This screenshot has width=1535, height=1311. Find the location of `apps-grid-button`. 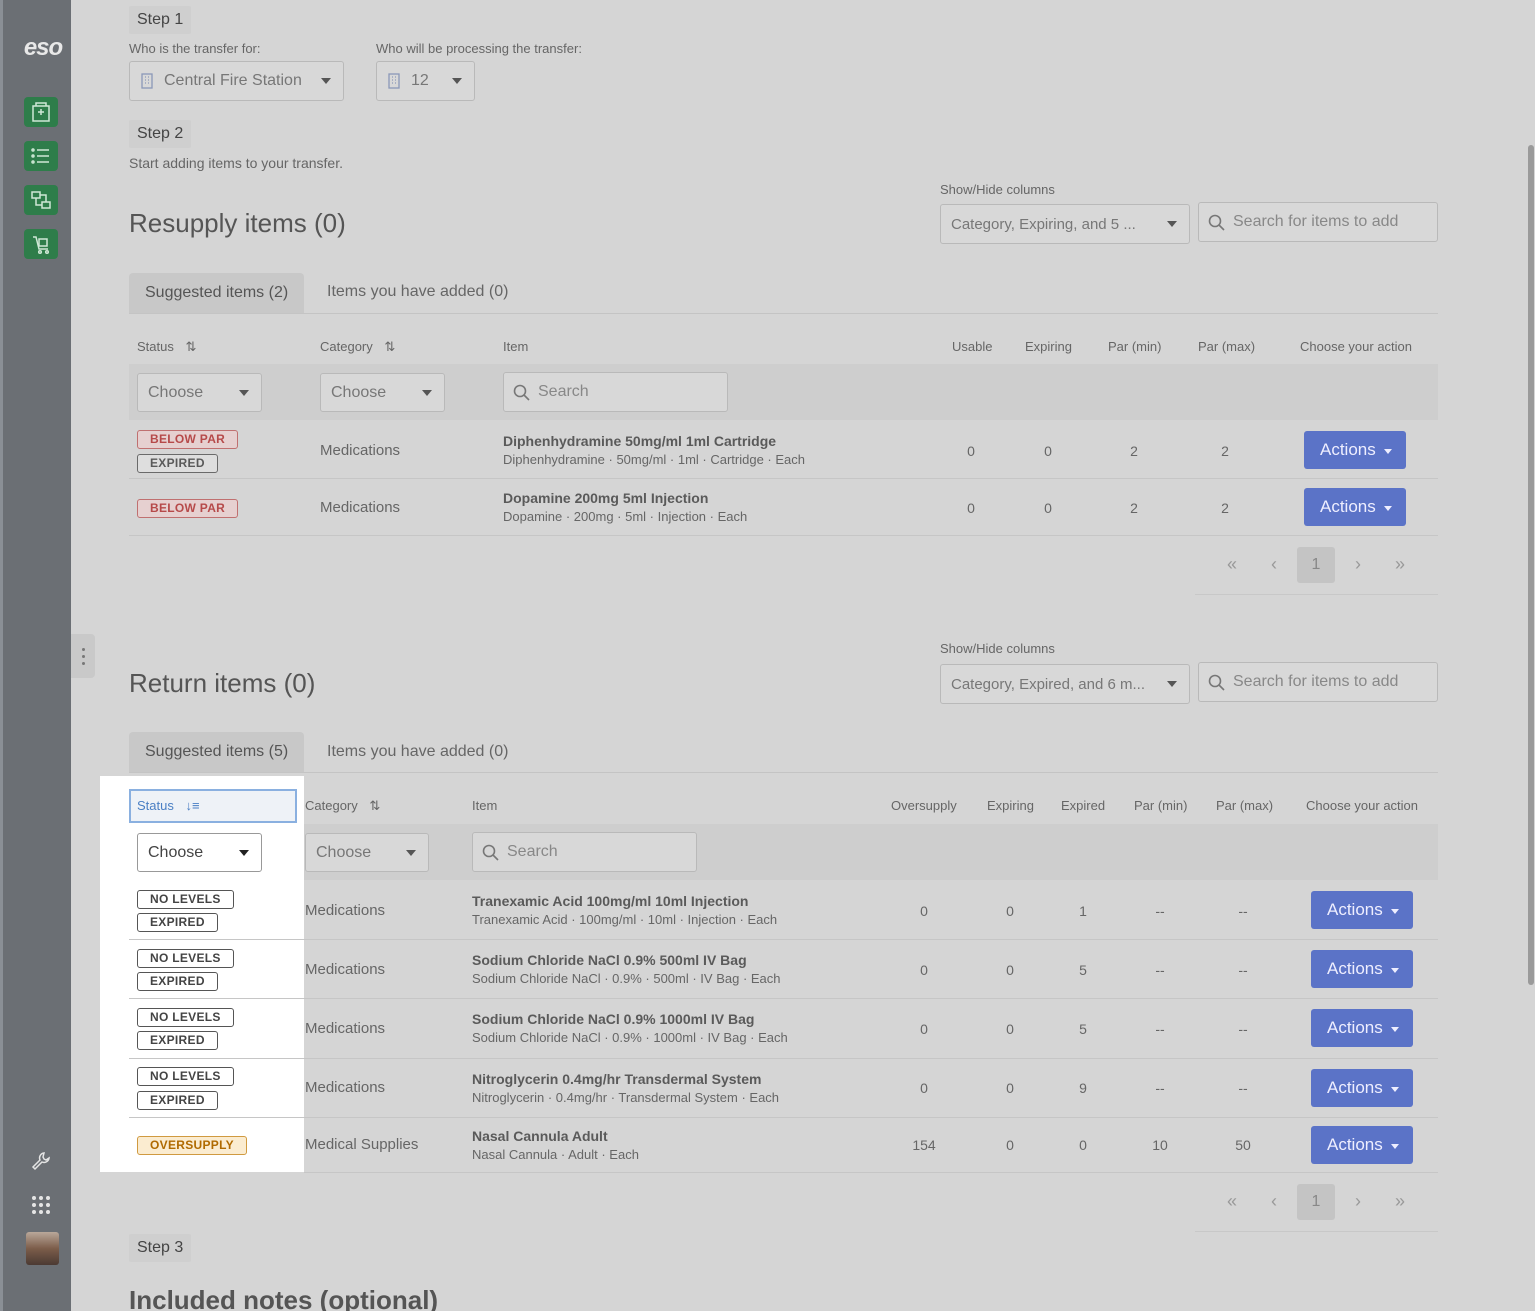

apps-grid-button is located at coordinates (41, 1205).